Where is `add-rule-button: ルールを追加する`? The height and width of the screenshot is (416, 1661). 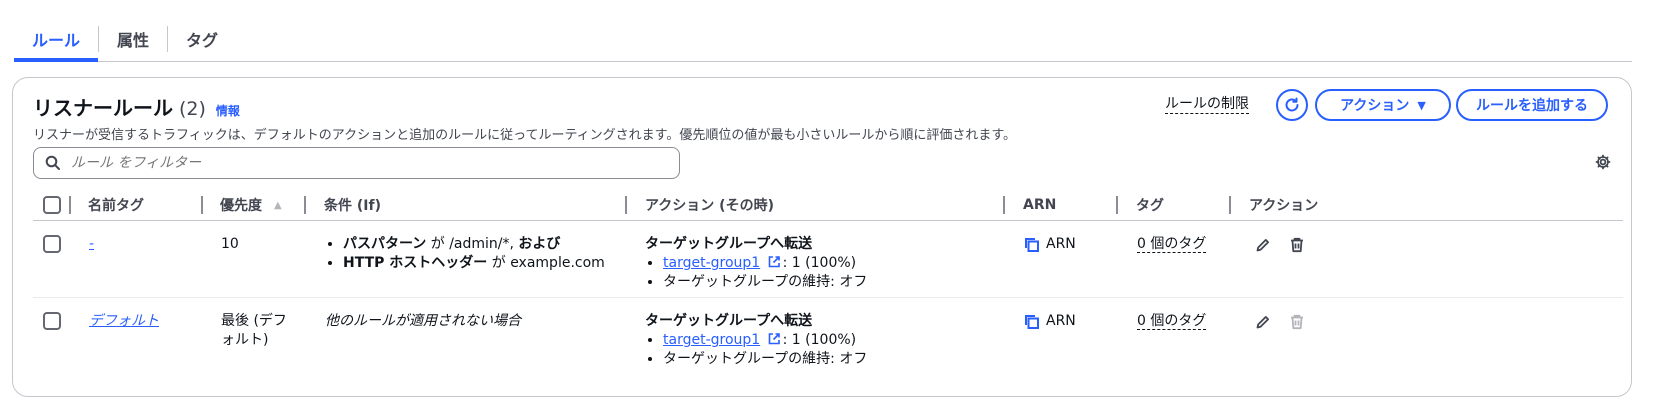 add-rule-button: ルールを追加する is located at coordinates (1532, 105).